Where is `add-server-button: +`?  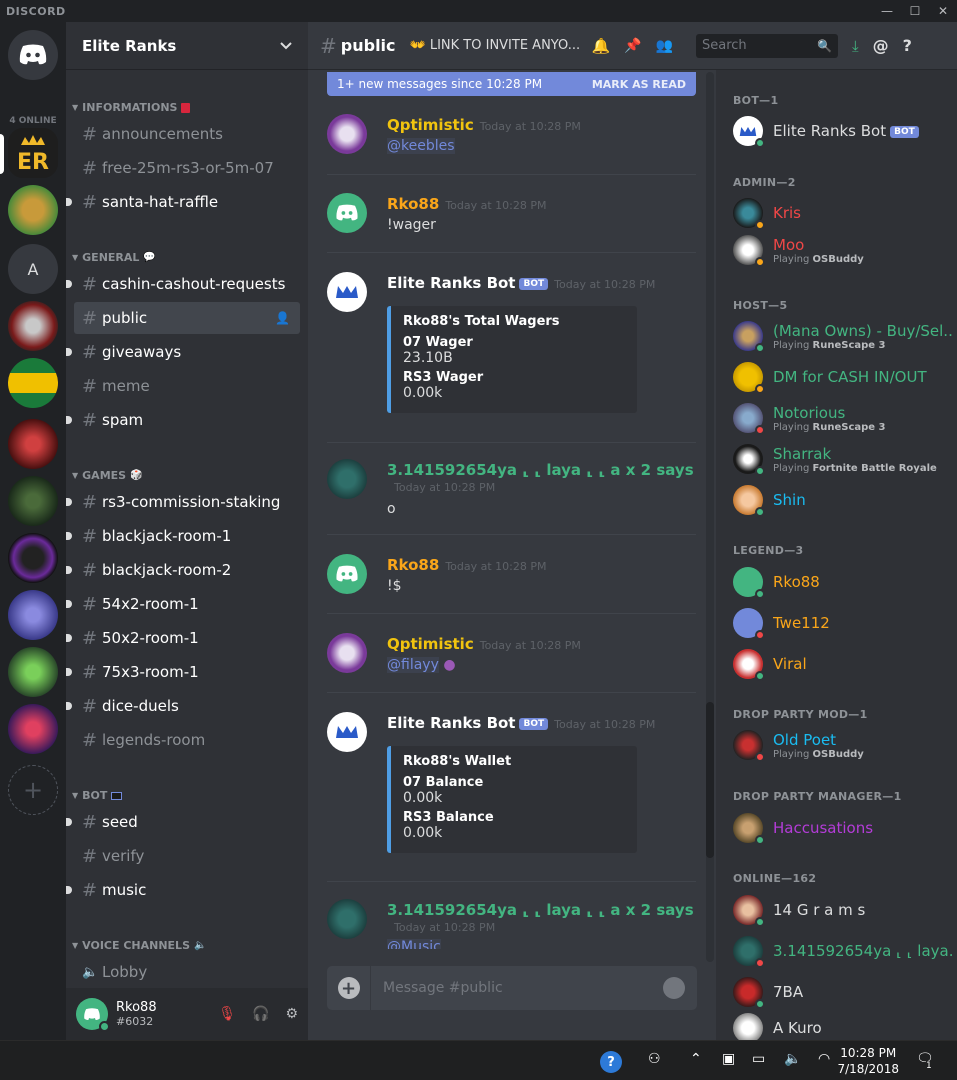
add-server-button: + is located at coordinates (33, 790).